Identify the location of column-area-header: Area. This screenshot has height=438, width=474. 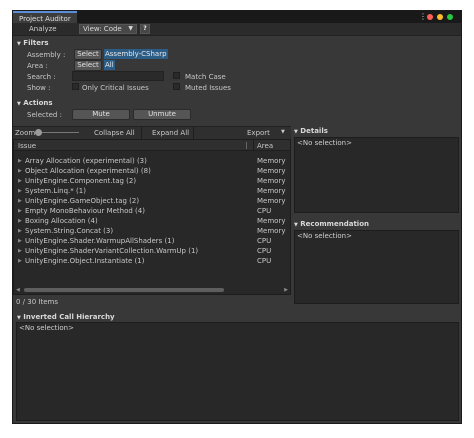
(265, 146).